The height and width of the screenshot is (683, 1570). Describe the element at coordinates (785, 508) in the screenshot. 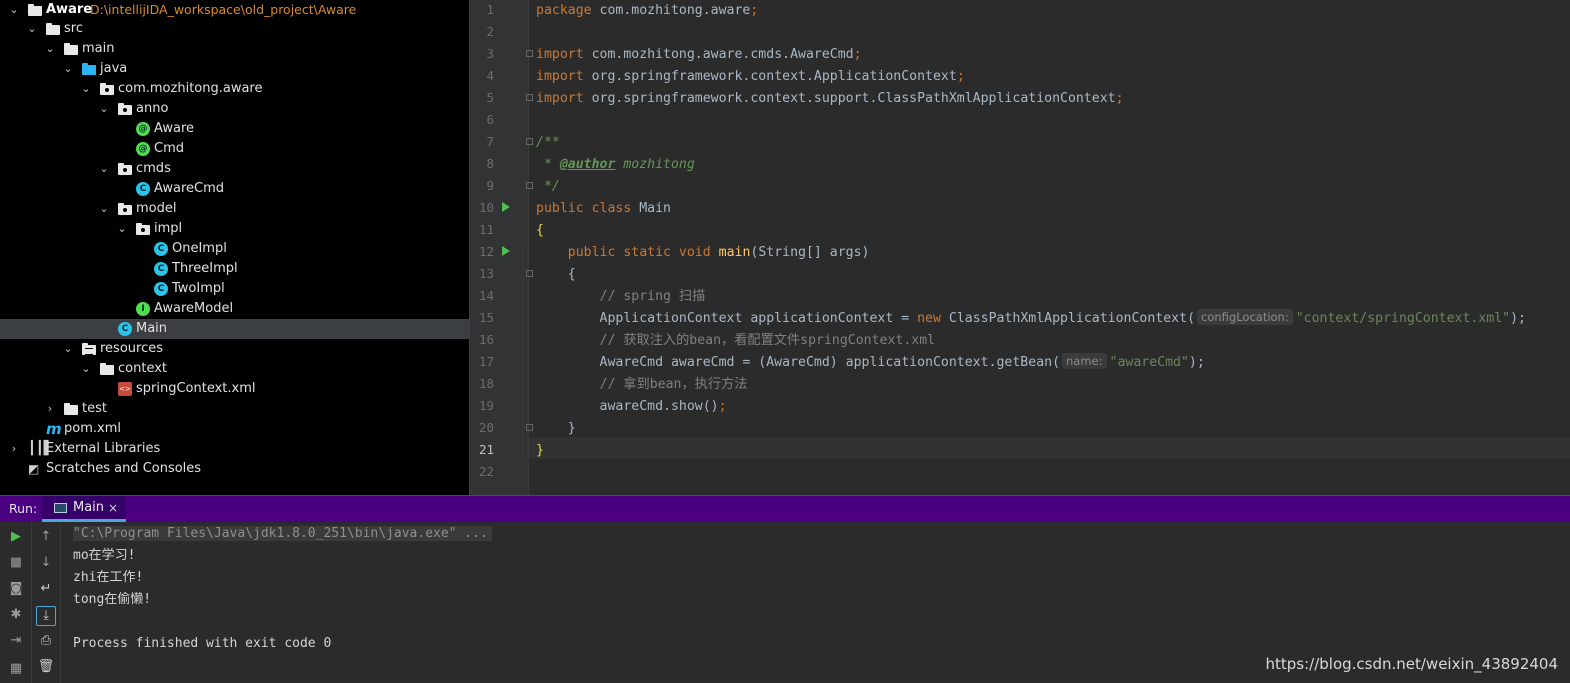

I see `run-tool-header: Run: Main ×` at that location.